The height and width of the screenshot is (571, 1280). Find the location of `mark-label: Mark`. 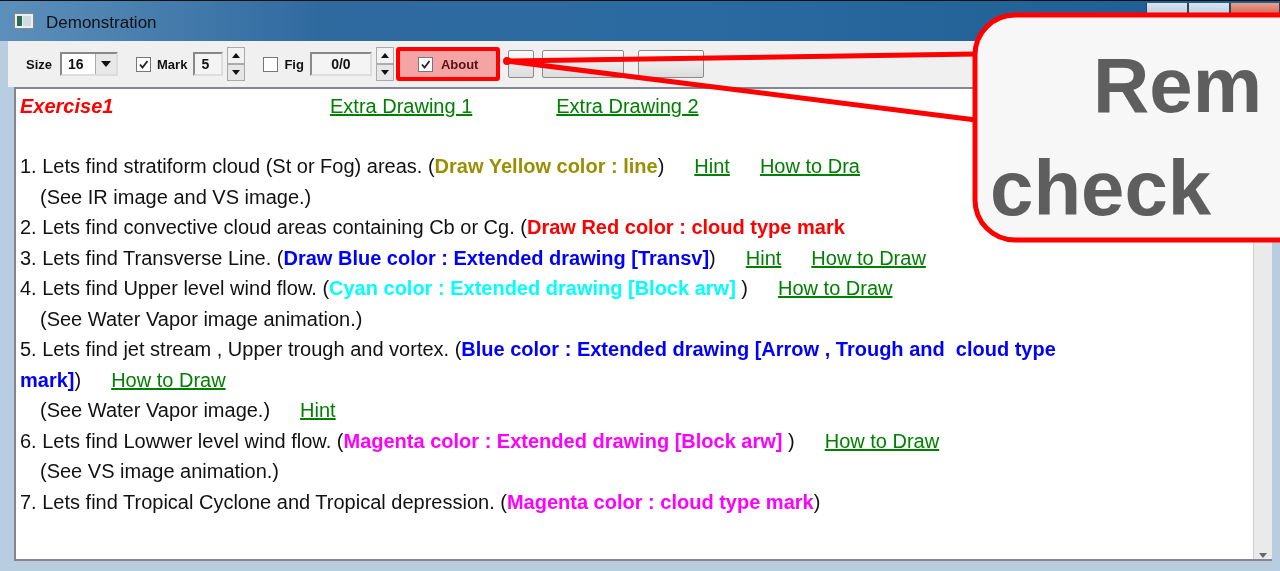

mark-label: Mark is located at coordinates (172, 64).